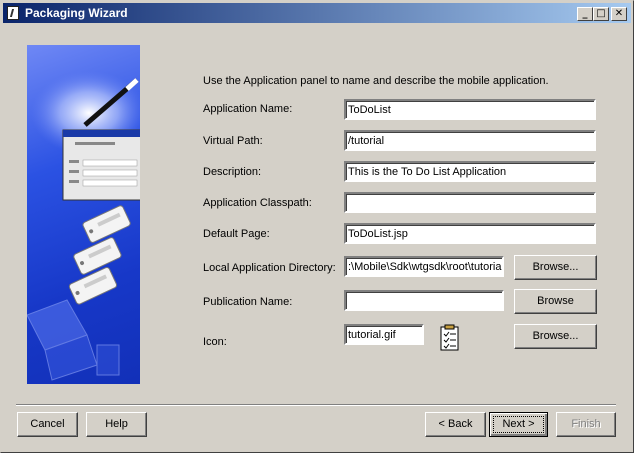  Describe the element at coordinates (316, 405) in the screenshot. I see `footer-separator` at that location.